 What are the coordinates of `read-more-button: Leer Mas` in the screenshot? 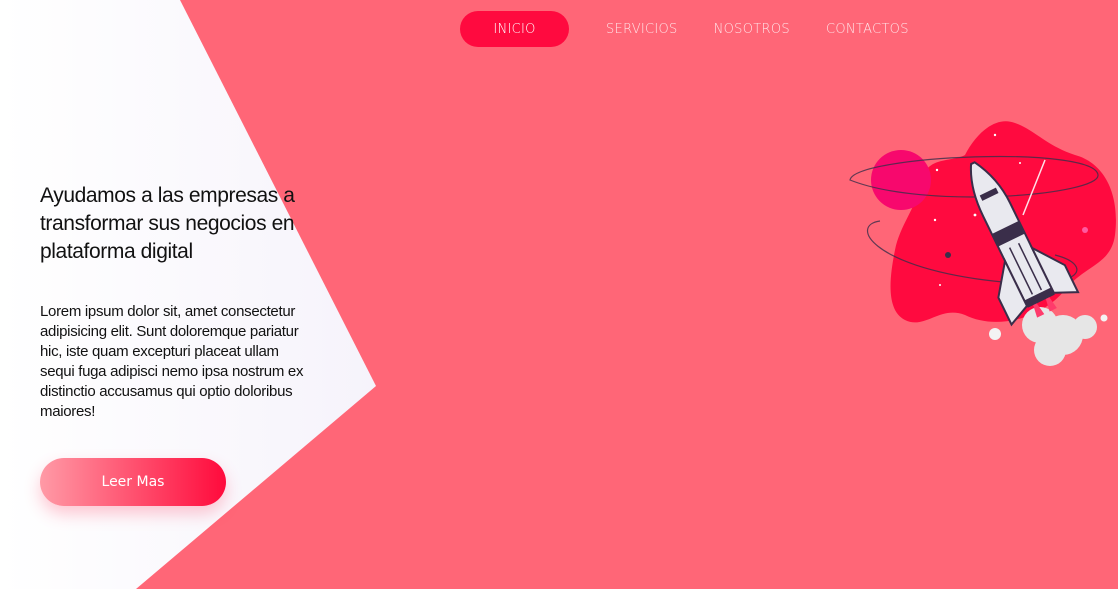 It's located at (133, 482).